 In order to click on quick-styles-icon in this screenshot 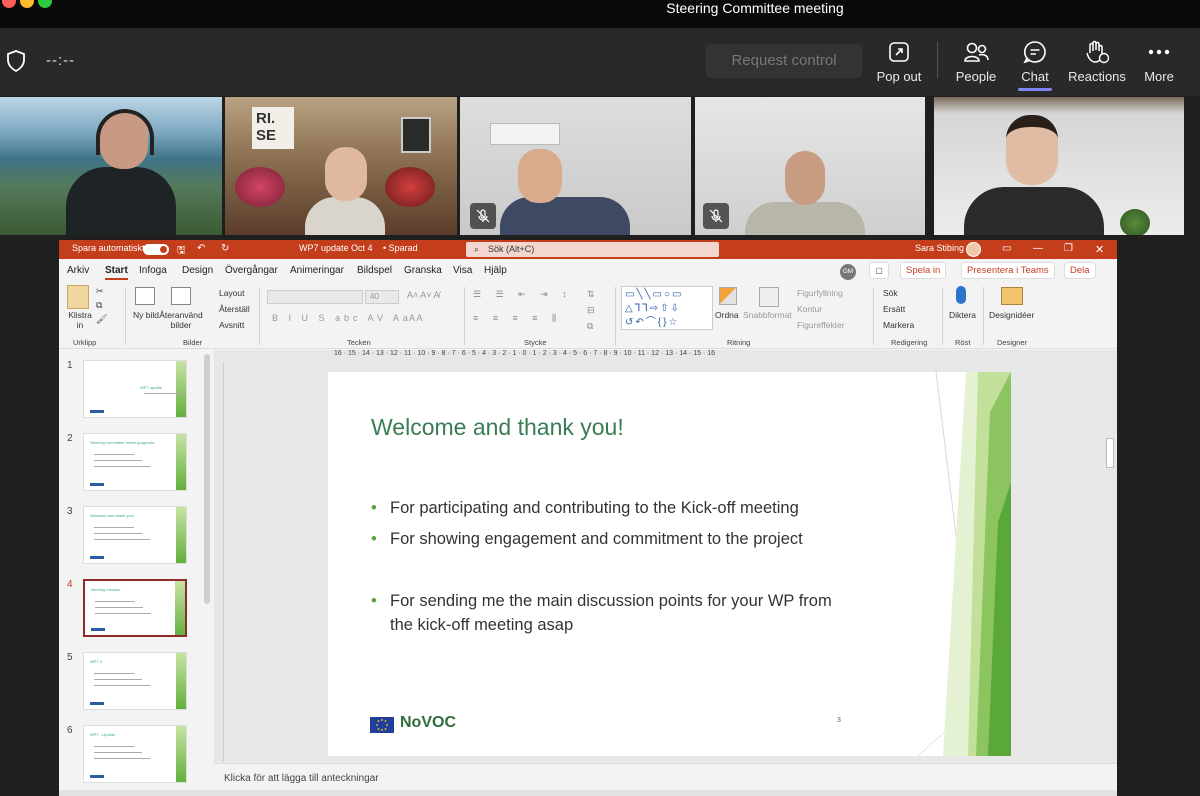, I will do `click(769, 297)`.